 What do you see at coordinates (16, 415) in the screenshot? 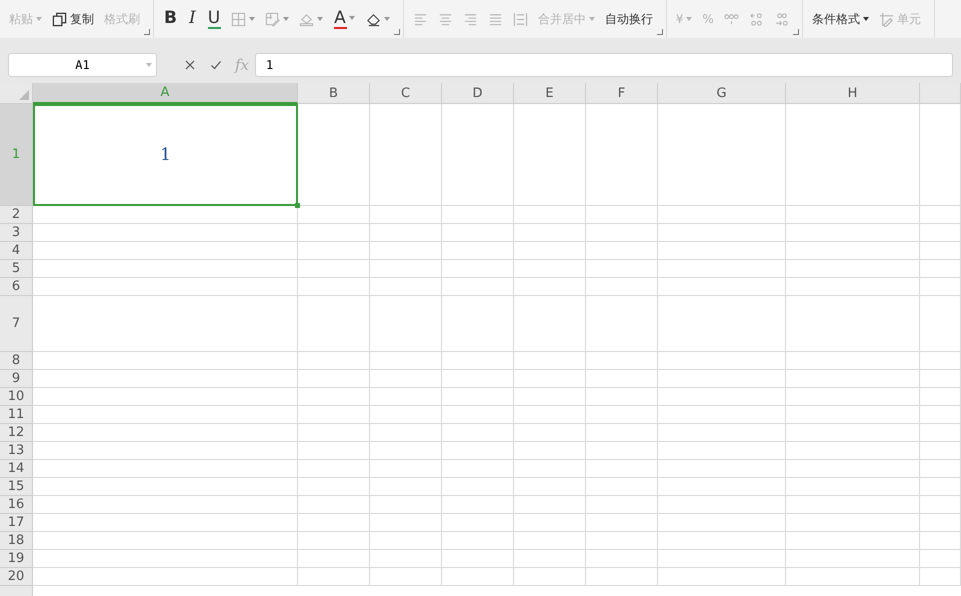
I see `row-header: 11` at bounding box center [16, 415].